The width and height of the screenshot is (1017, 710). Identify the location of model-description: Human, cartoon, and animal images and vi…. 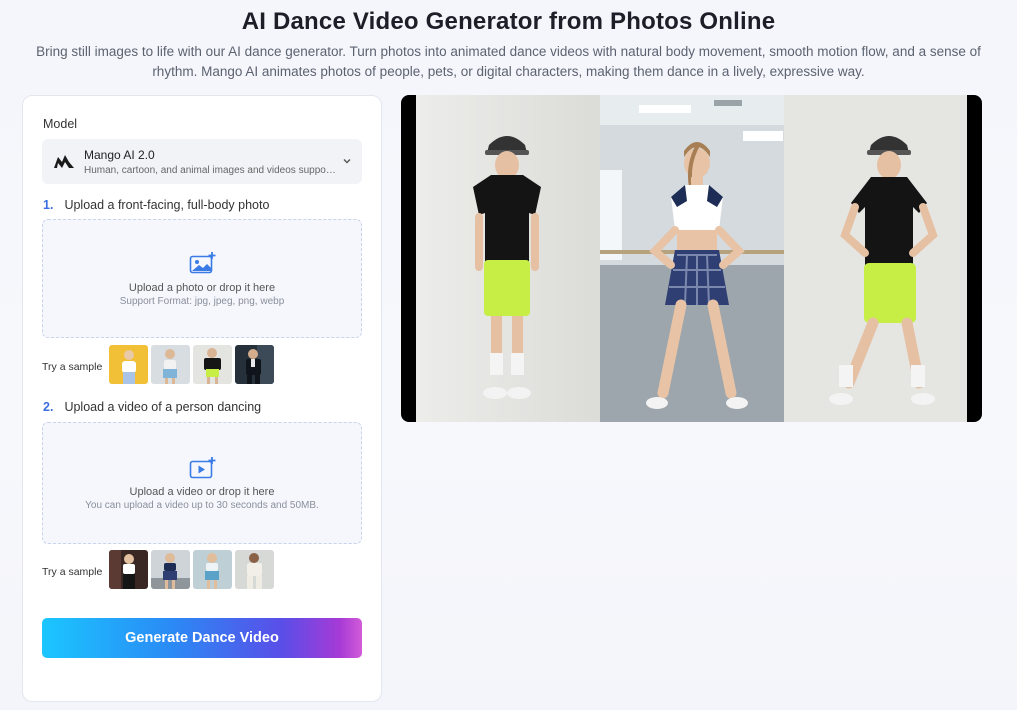
(210, 170).